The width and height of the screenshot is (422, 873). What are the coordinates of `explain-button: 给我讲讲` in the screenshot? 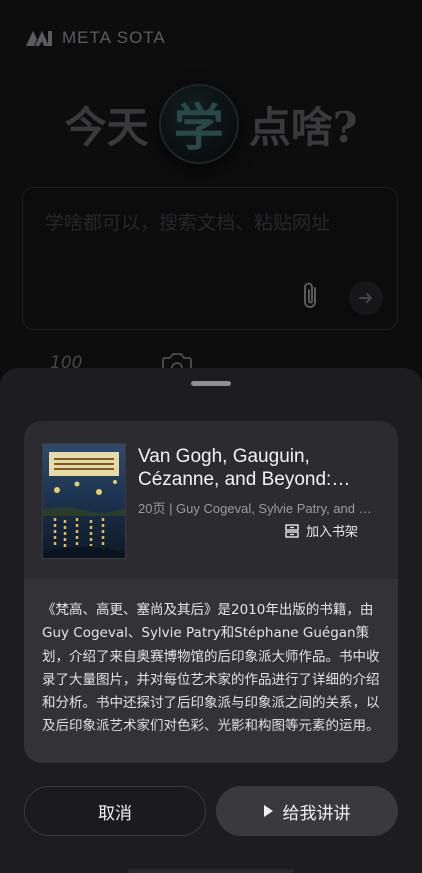 It's located at (307, 811).